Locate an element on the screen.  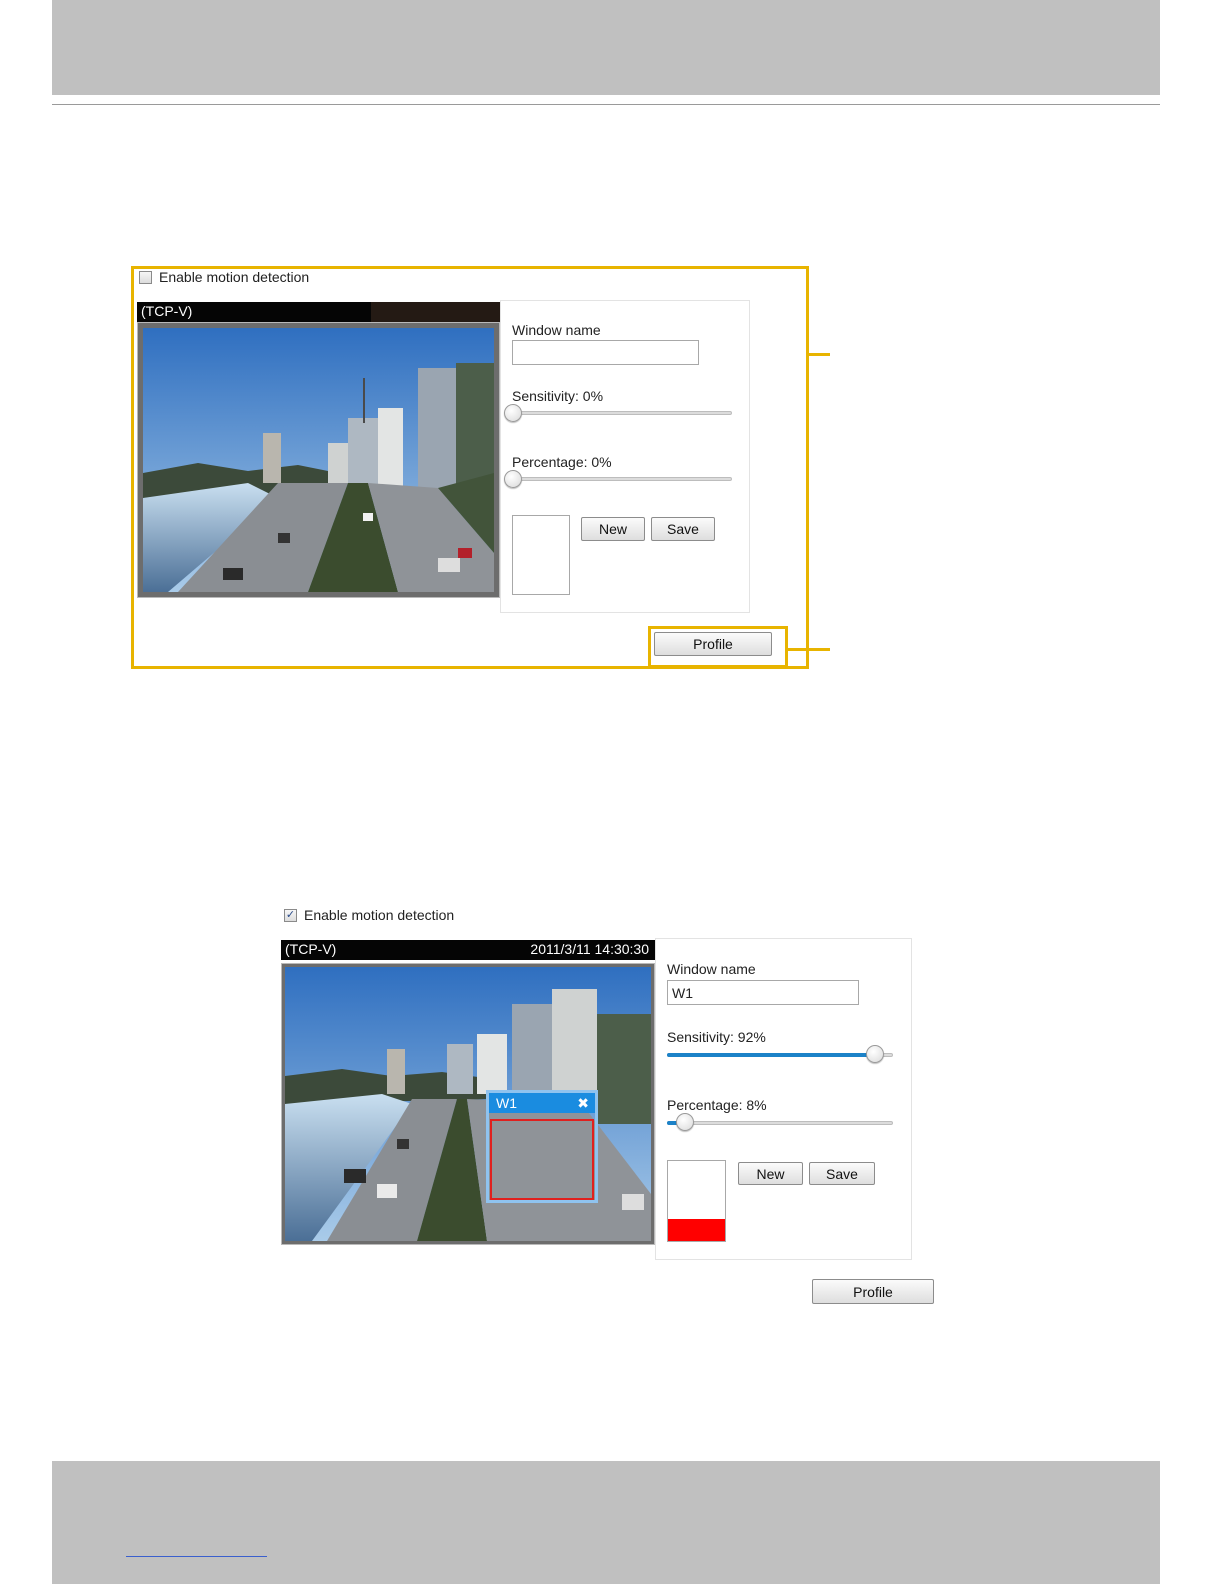
close-icon: ✖ is located at coordinates (583, 1103).